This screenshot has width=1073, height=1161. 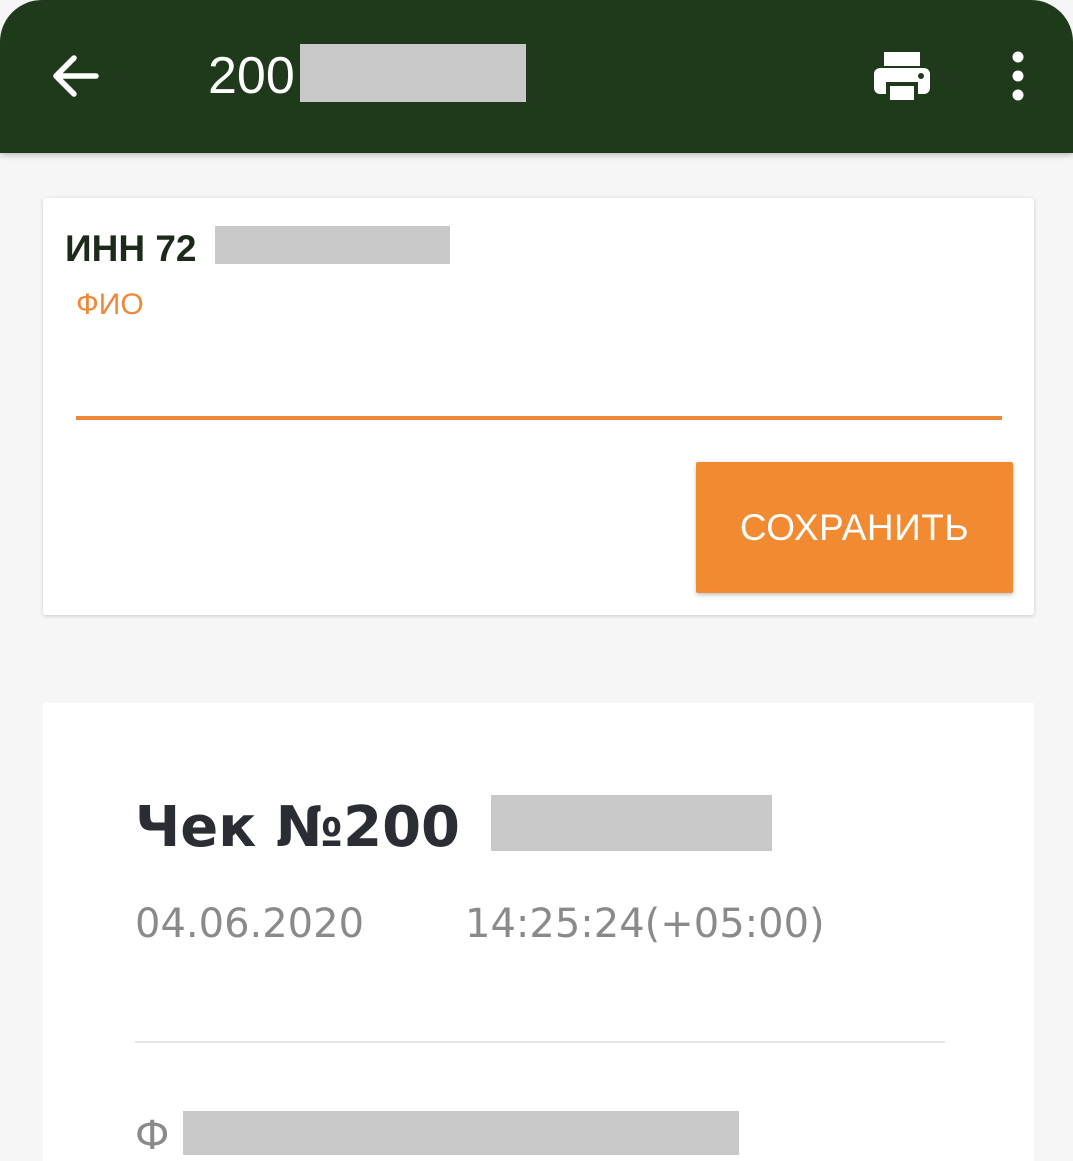 I want to click on divider, so click(x=540, y=1042).